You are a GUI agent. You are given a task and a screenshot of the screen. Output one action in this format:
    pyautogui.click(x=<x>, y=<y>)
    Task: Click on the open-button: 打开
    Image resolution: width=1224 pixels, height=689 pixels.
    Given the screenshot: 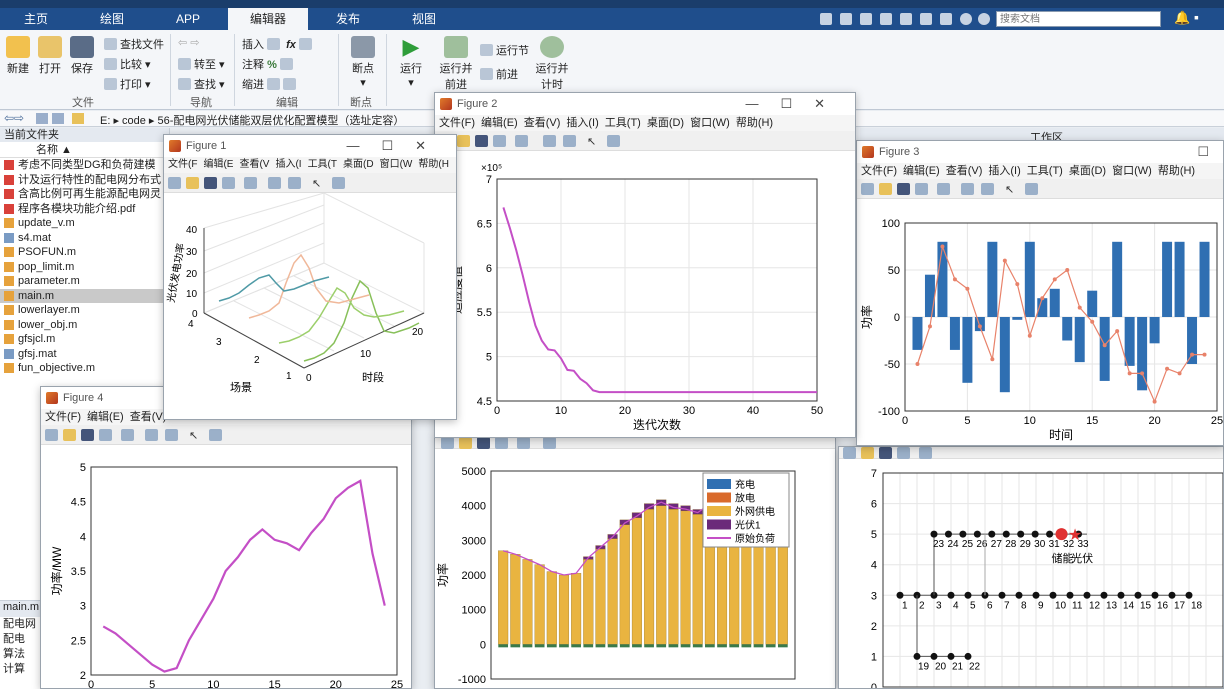 What is the action you would take?
    pyautogui.click(x=50, y=56)
    